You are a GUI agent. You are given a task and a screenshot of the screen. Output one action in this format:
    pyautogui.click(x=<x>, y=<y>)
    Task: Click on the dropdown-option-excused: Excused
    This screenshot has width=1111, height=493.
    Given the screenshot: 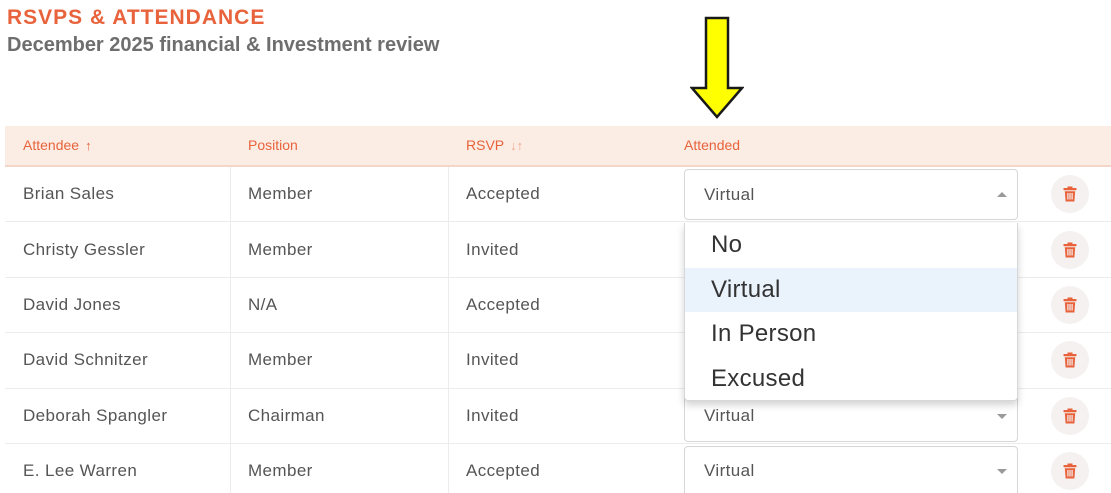 What is the action you would take?
    pyautogui.click(x=851, y=379)
    